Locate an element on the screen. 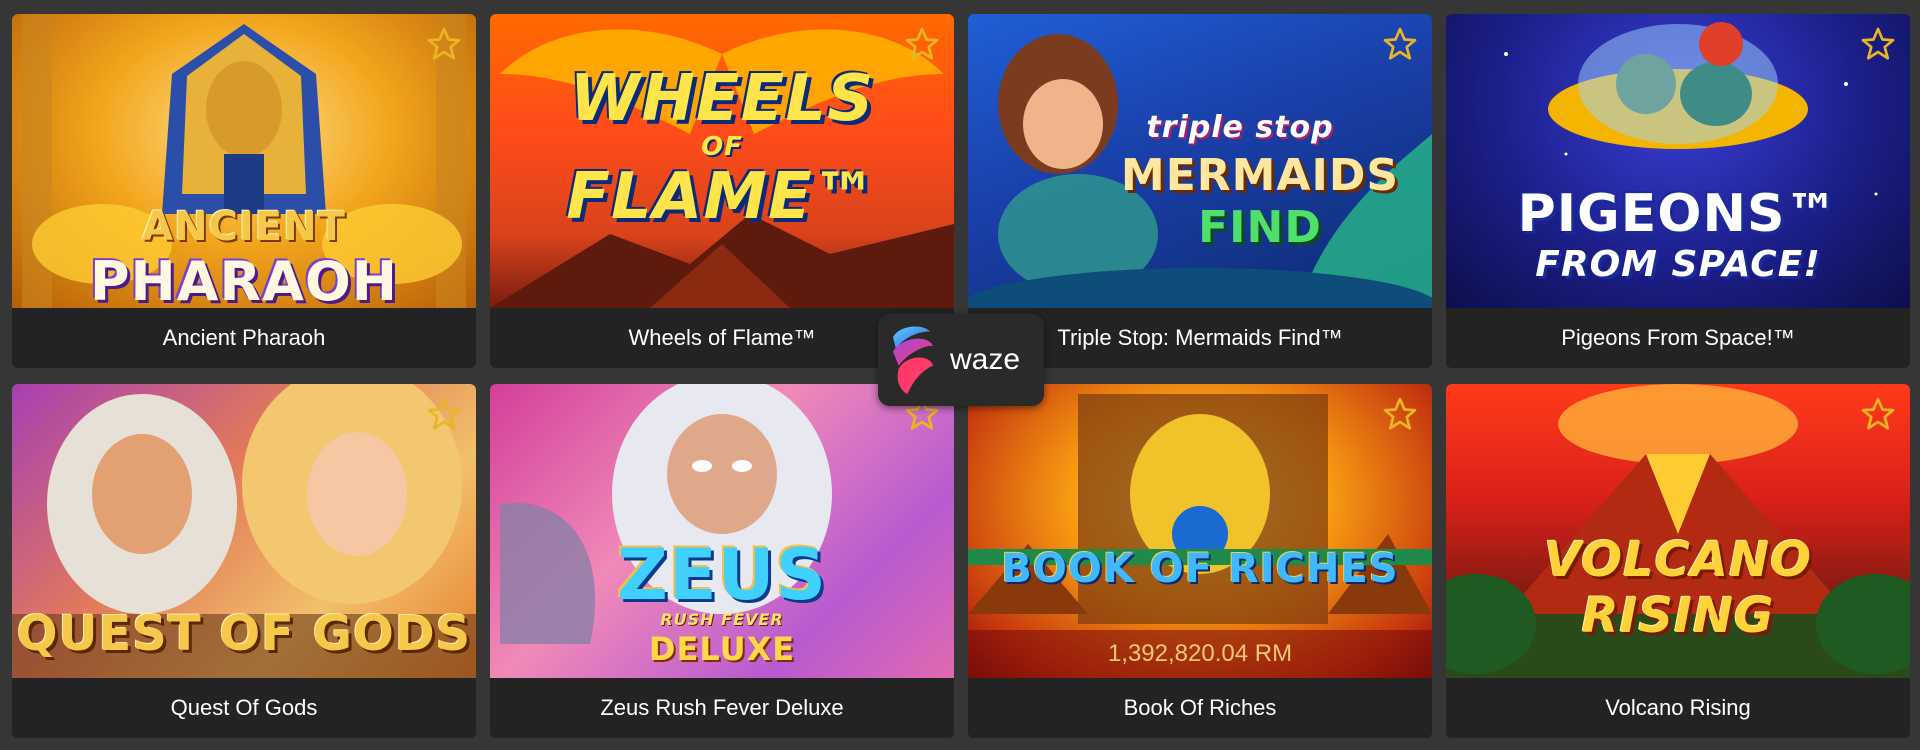 This screenshot has height=750, width=1920. game-title: Volcano Rising is located at coordinates (1678, 708).